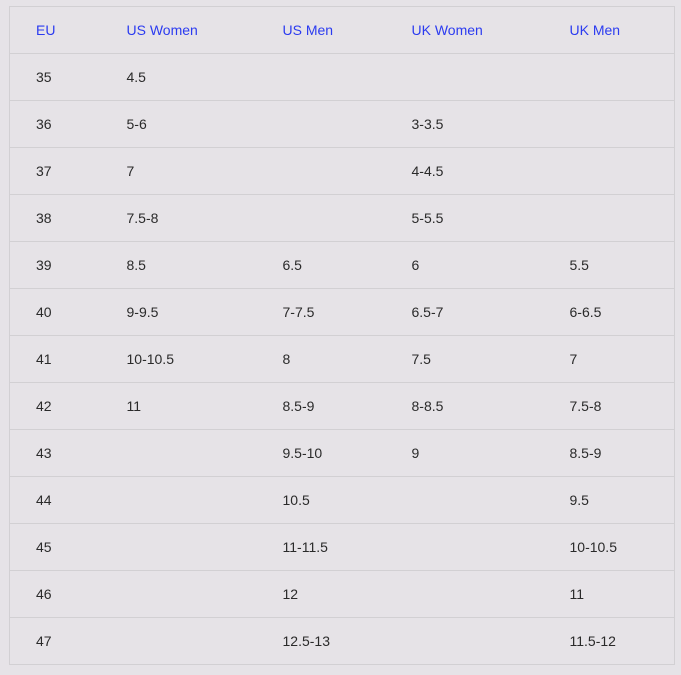  Describe the element at coordinates (490, 312) in the screenshot. I see `cell-uk-women: 6.5-7` at that location.